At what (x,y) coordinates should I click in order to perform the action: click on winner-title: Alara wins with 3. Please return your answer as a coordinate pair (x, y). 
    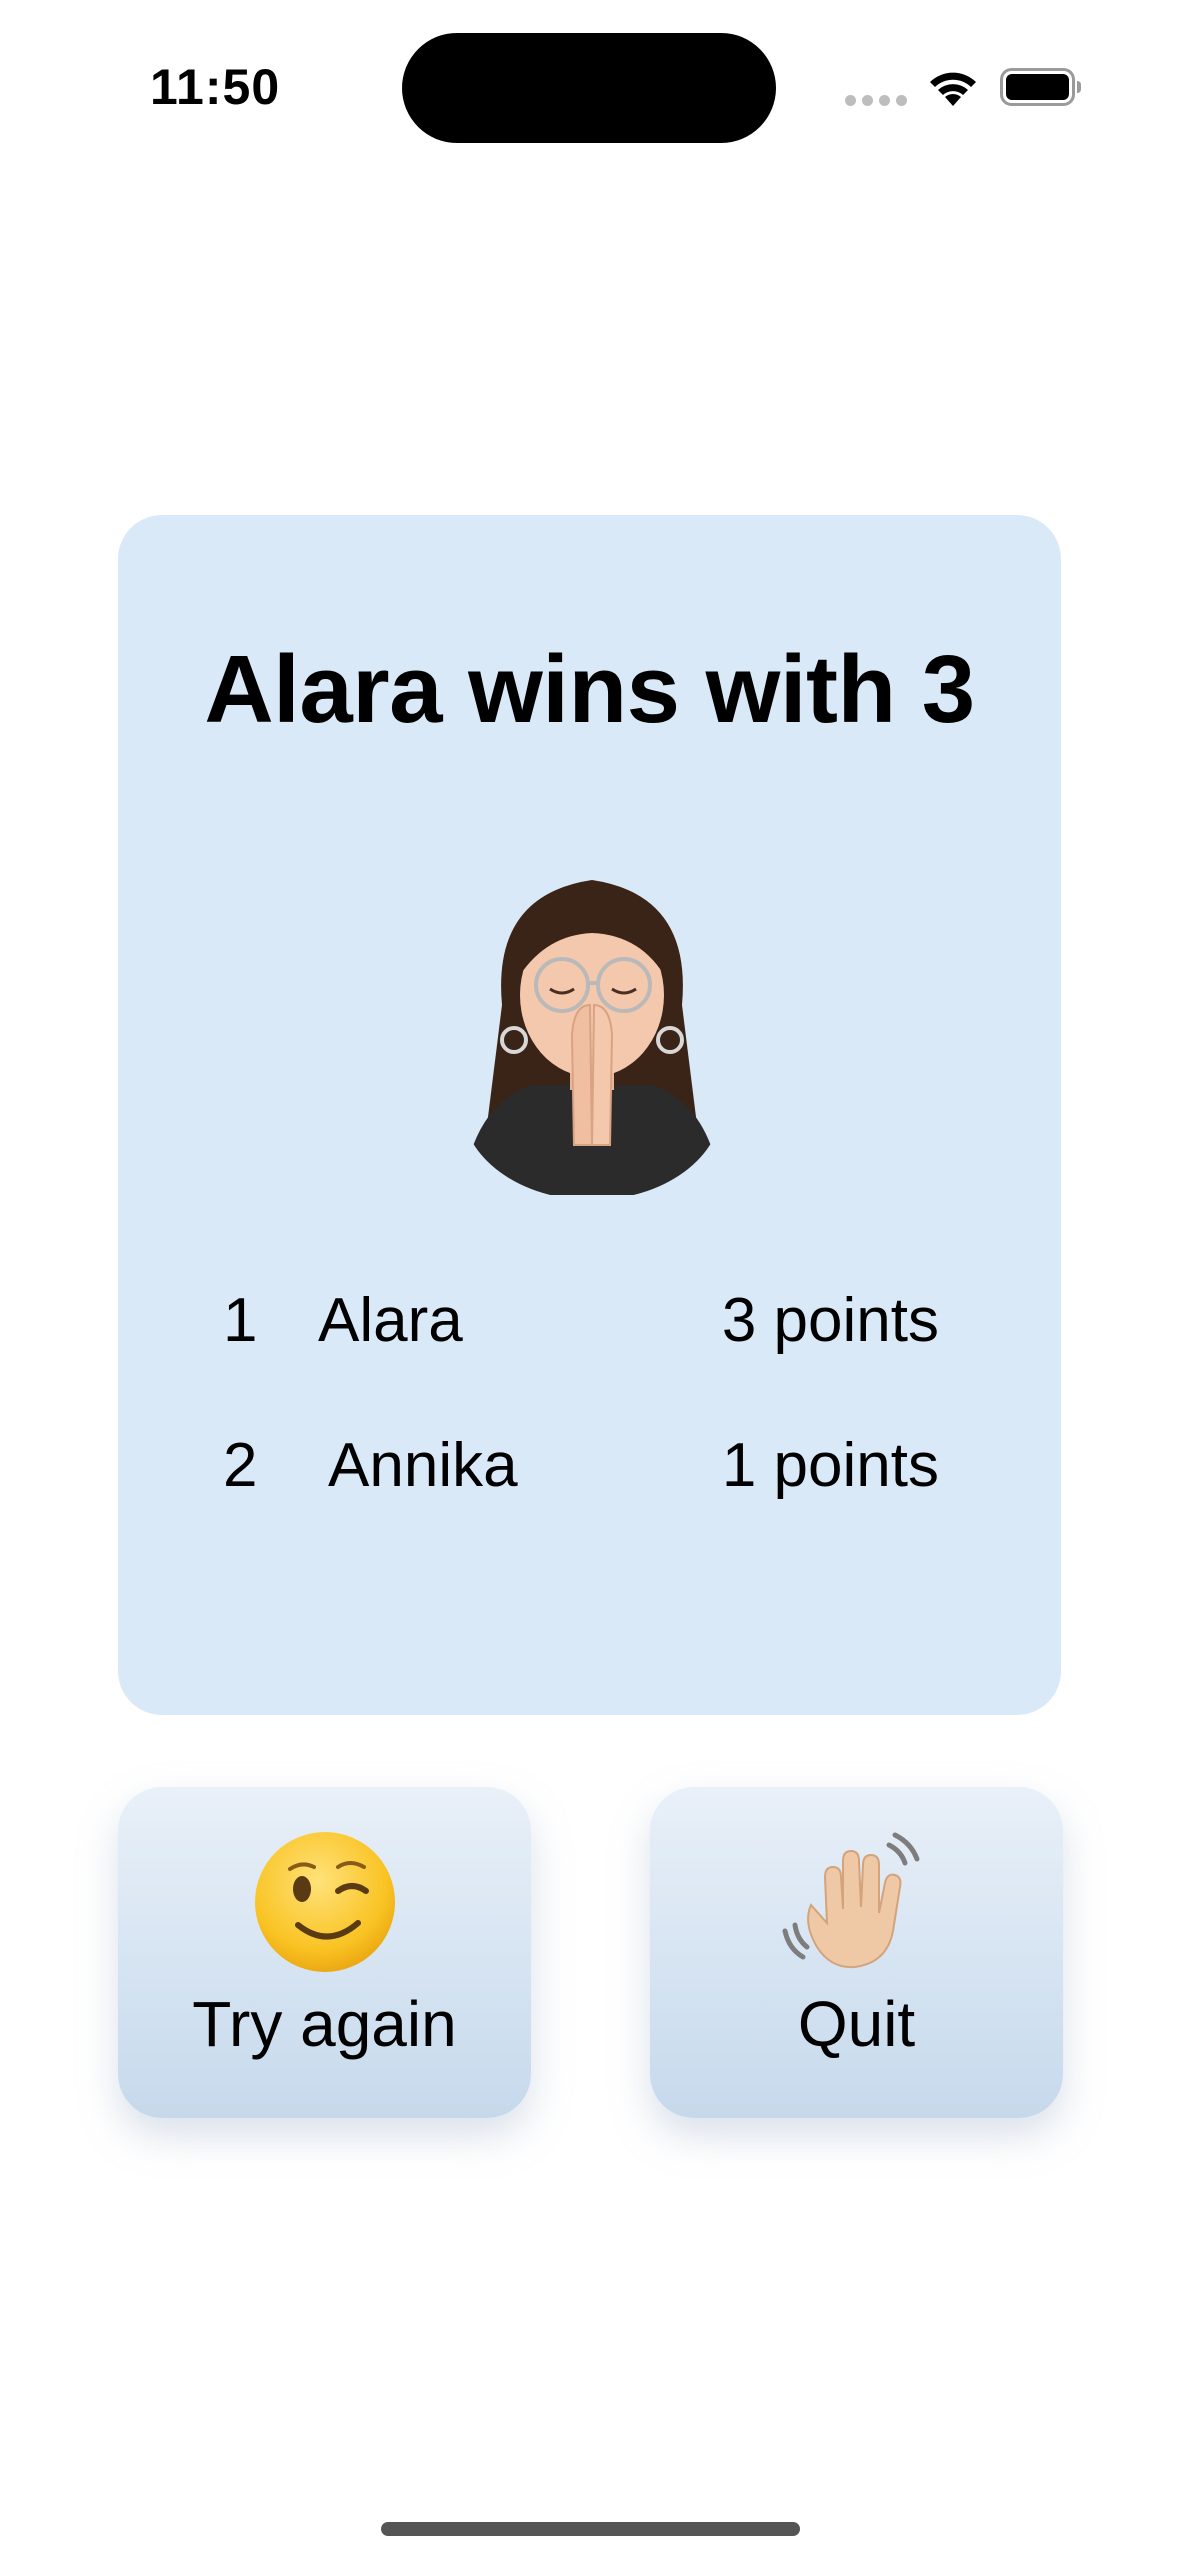
    Looking at the image, I should click on (589, 689).